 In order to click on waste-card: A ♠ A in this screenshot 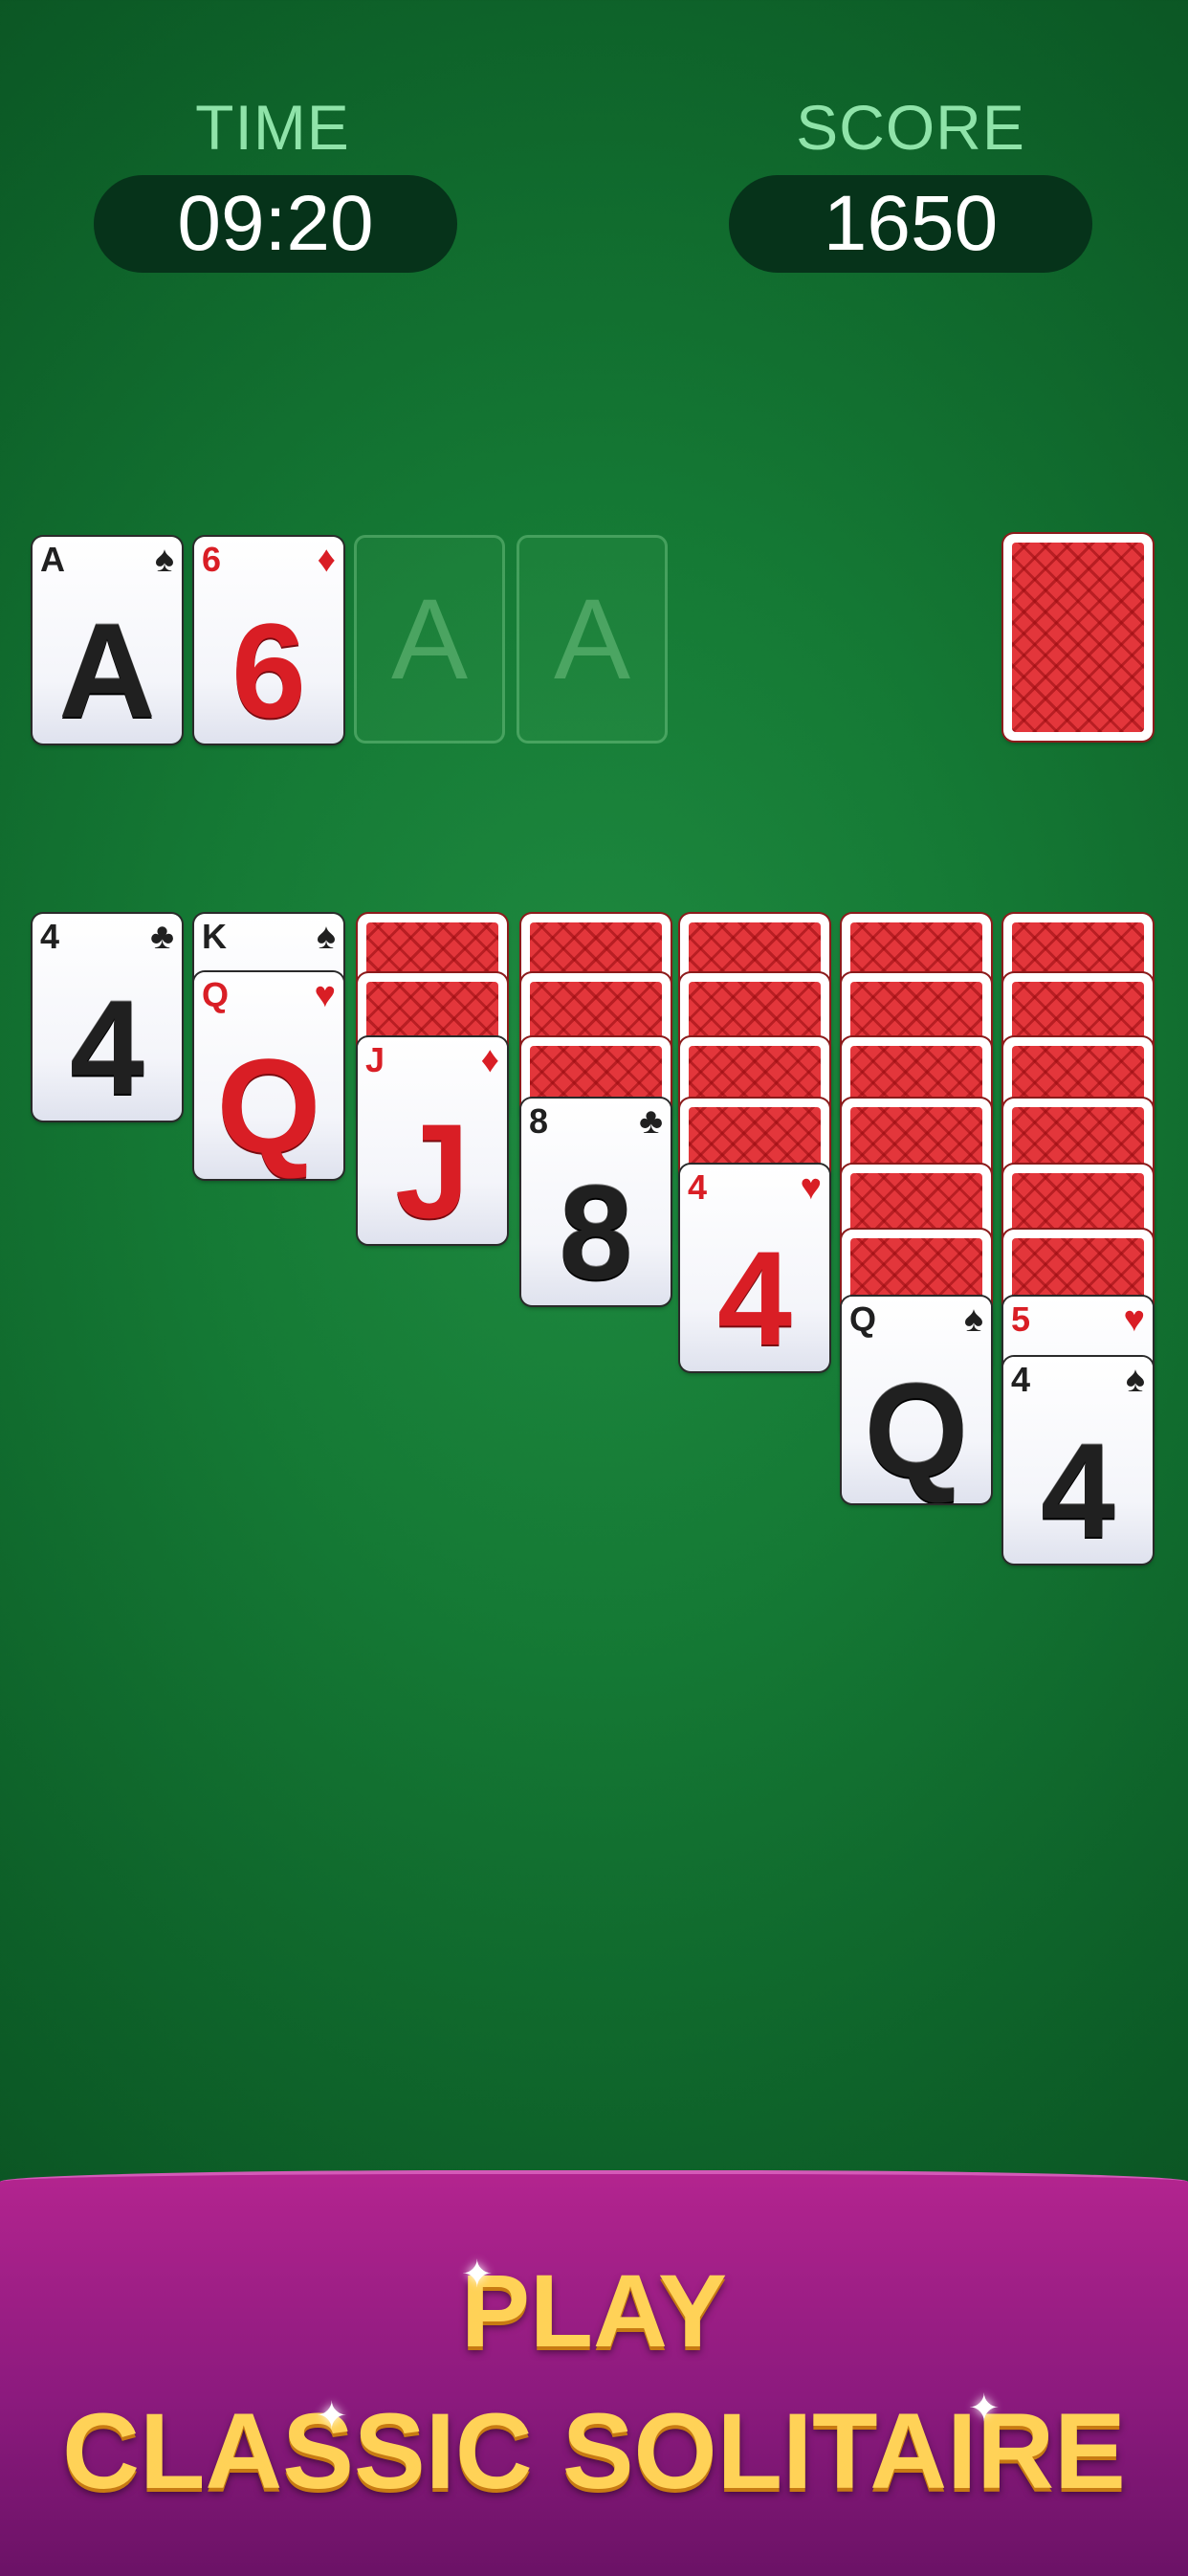, I will do `click(107, 640)`.